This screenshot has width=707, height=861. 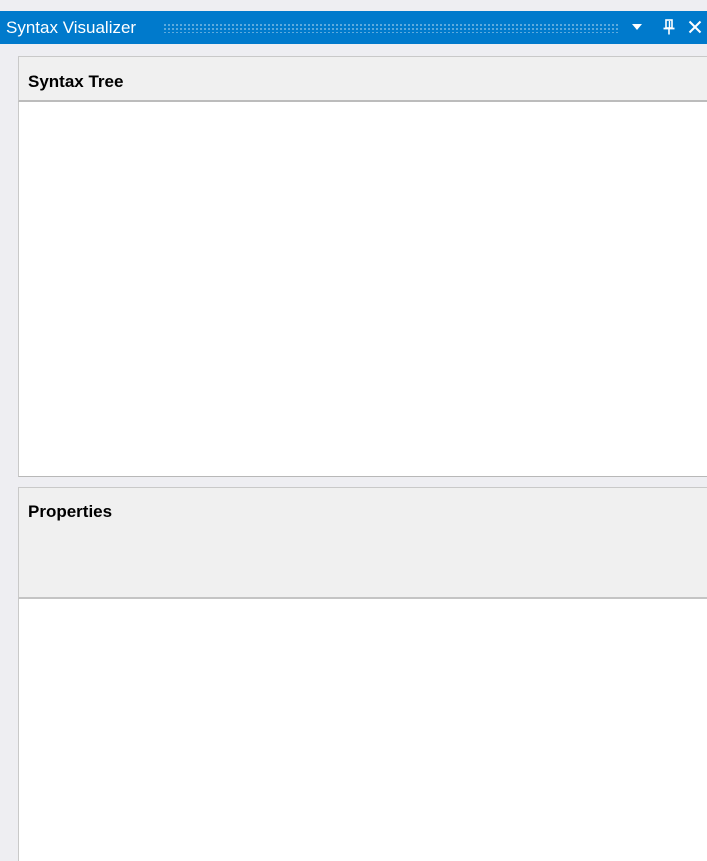 I want to click on tool-window-titlebar: Syntax Visualizer, so click(x=353, y=27).